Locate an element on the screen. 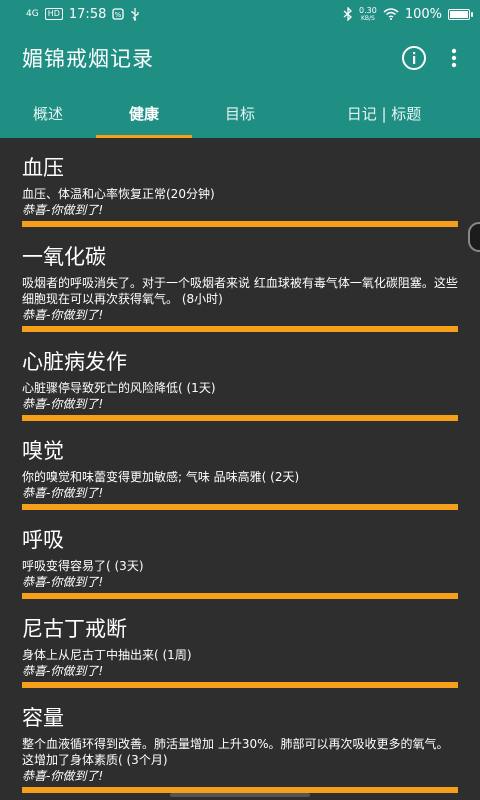 This screenshot has width=480, height=800. net-speed-unit: KB/S is located at coordinates (367, 18).